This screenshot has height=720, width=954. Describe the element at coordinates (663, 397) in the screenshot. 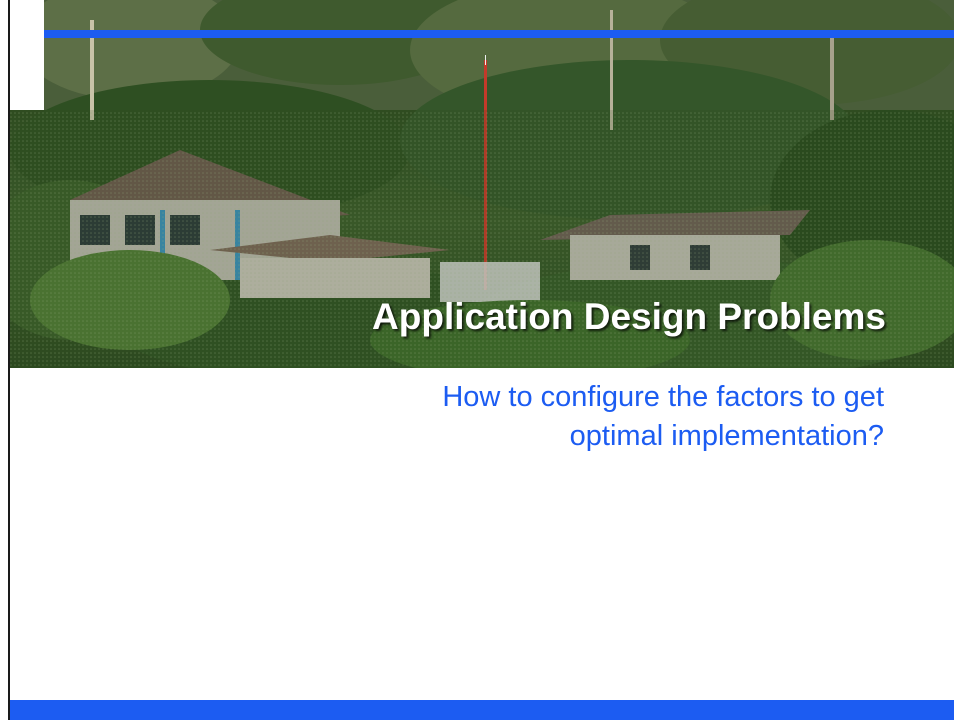

I see `subtitle-line-1: How to configure the factors to get` at that location.